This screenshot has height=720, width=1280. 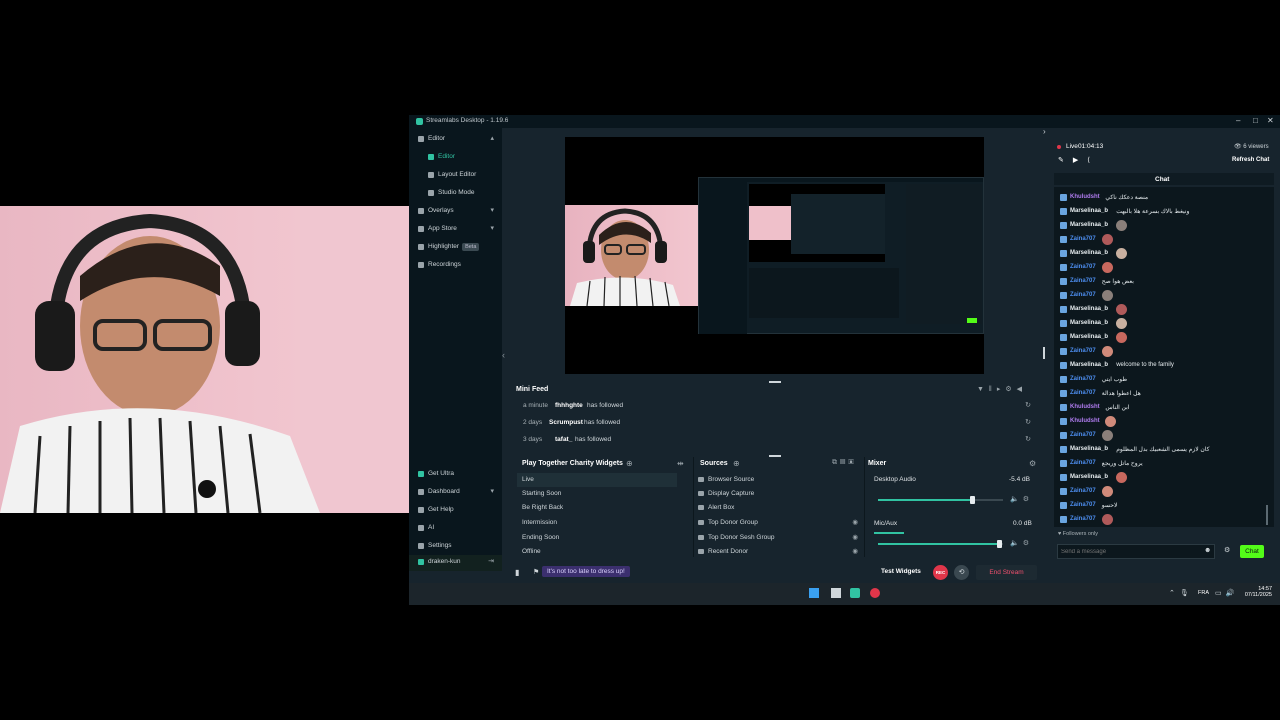 What do you see at coordinates (779, 508) in the screenshot?
I see `source-item: Alert Box` at bounding box center [779, 508].